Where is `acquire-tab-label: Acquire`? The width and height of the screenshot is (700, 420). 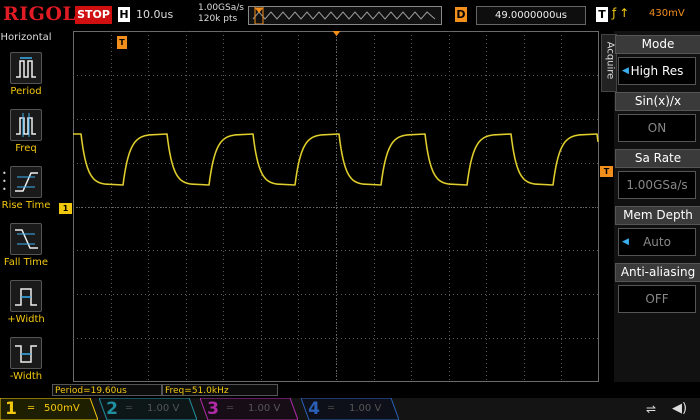
acquire-tab-label: Acquire is located at coordinates (610, 60).